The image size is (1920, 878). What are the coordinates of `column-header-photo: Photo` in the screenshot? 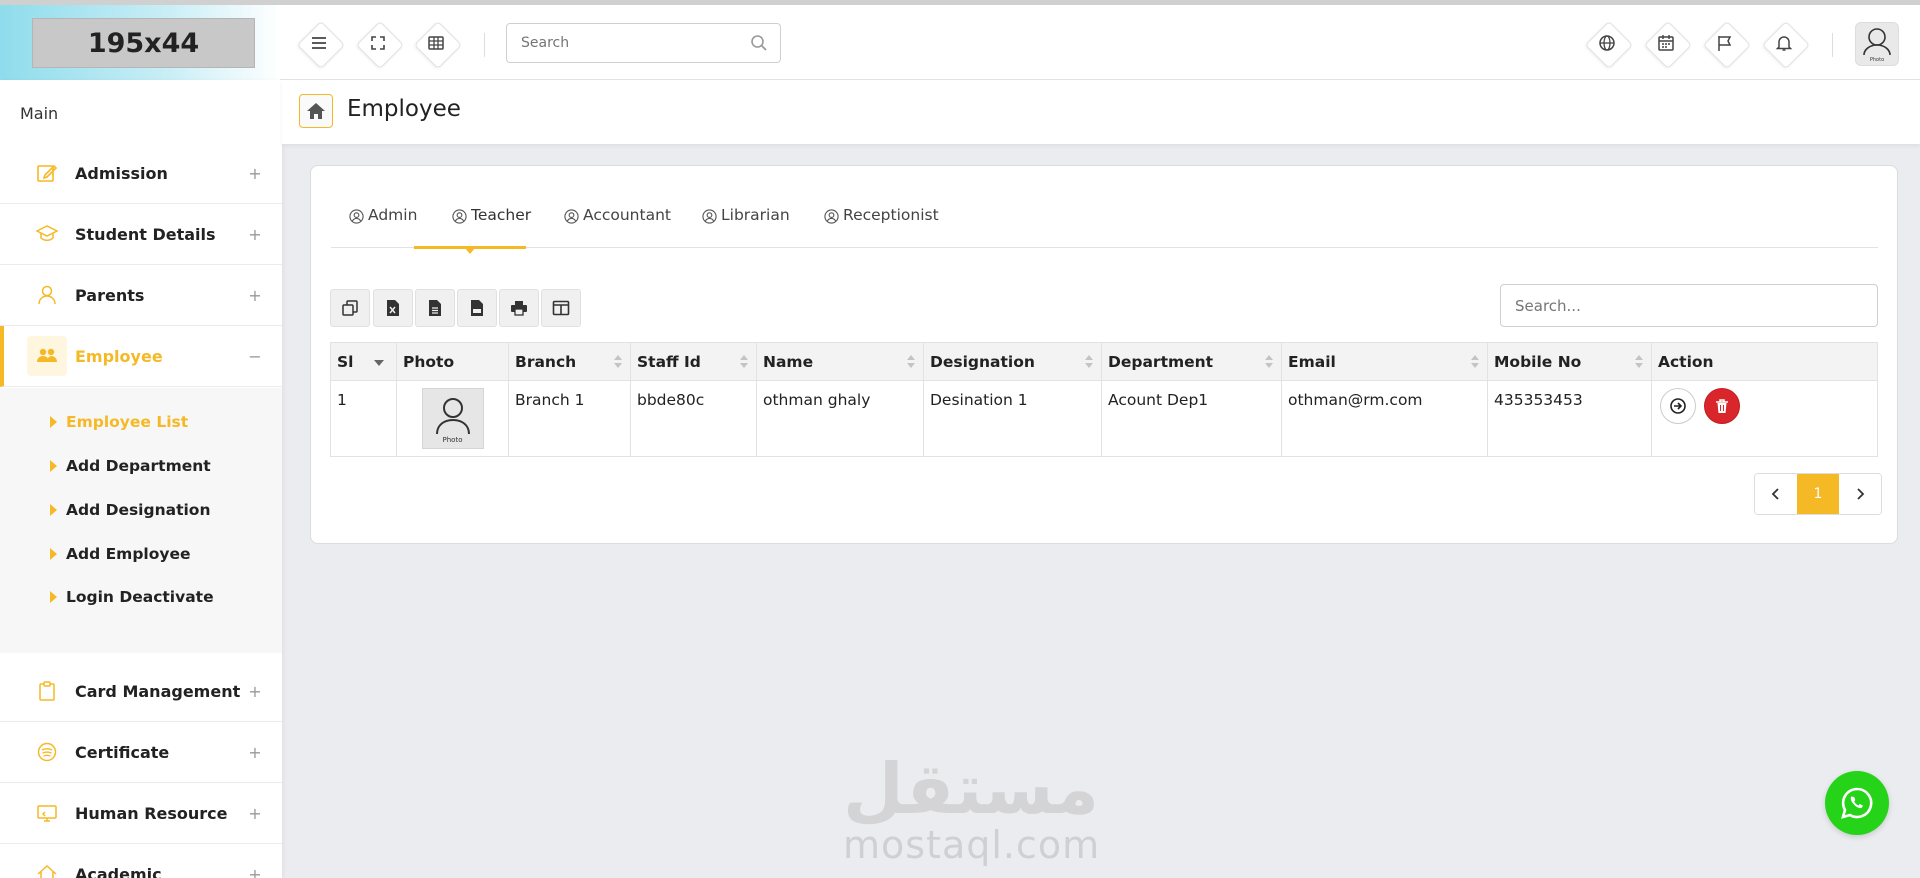 It's located at (452, 361).